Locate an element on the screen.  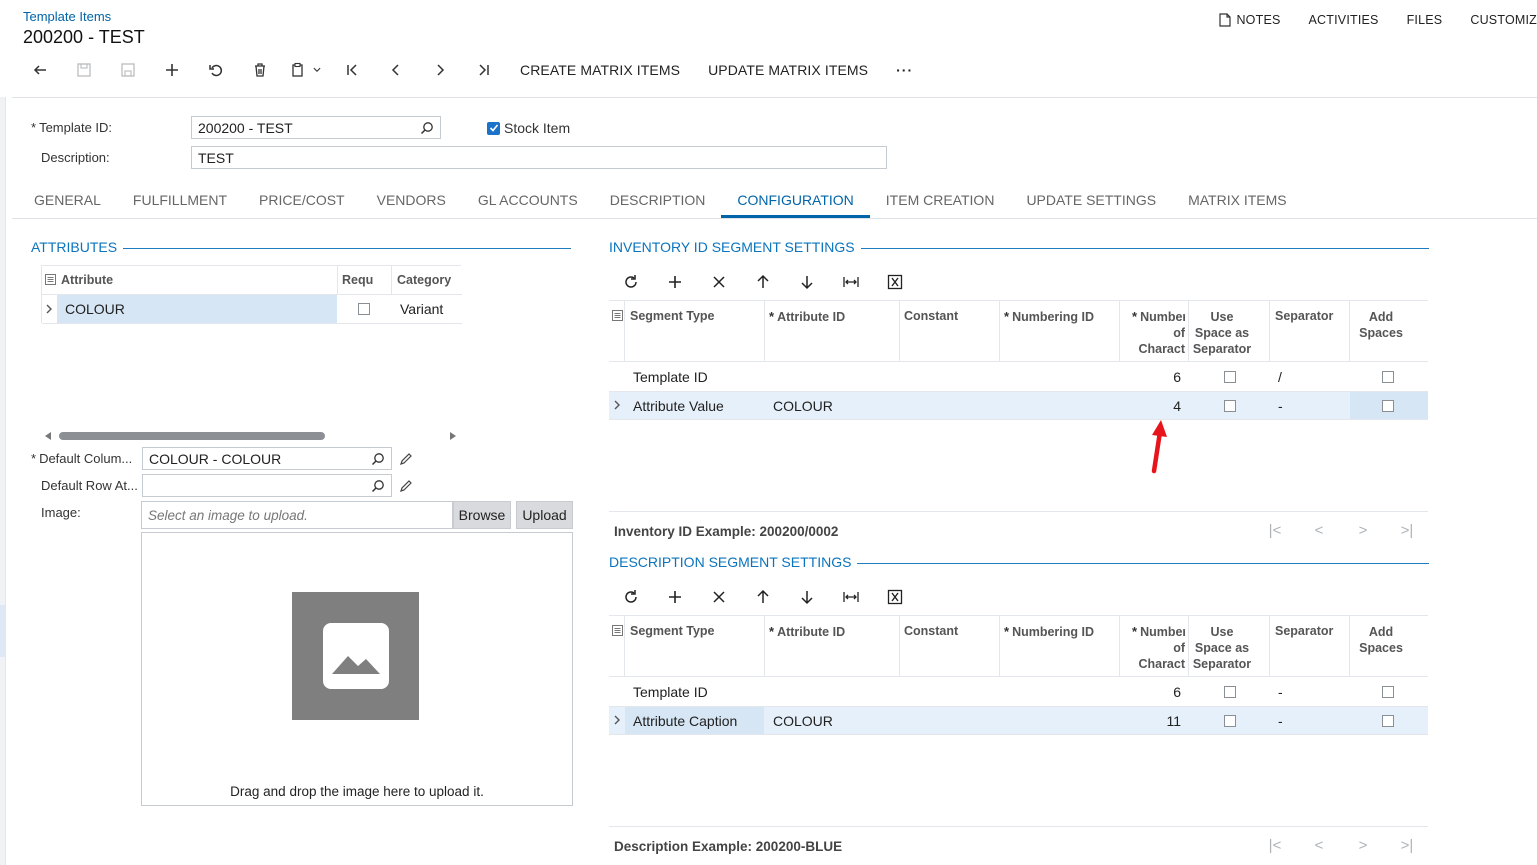
col-use-space-separator: Use Space as Separator is located at coordinates (1222, 333).